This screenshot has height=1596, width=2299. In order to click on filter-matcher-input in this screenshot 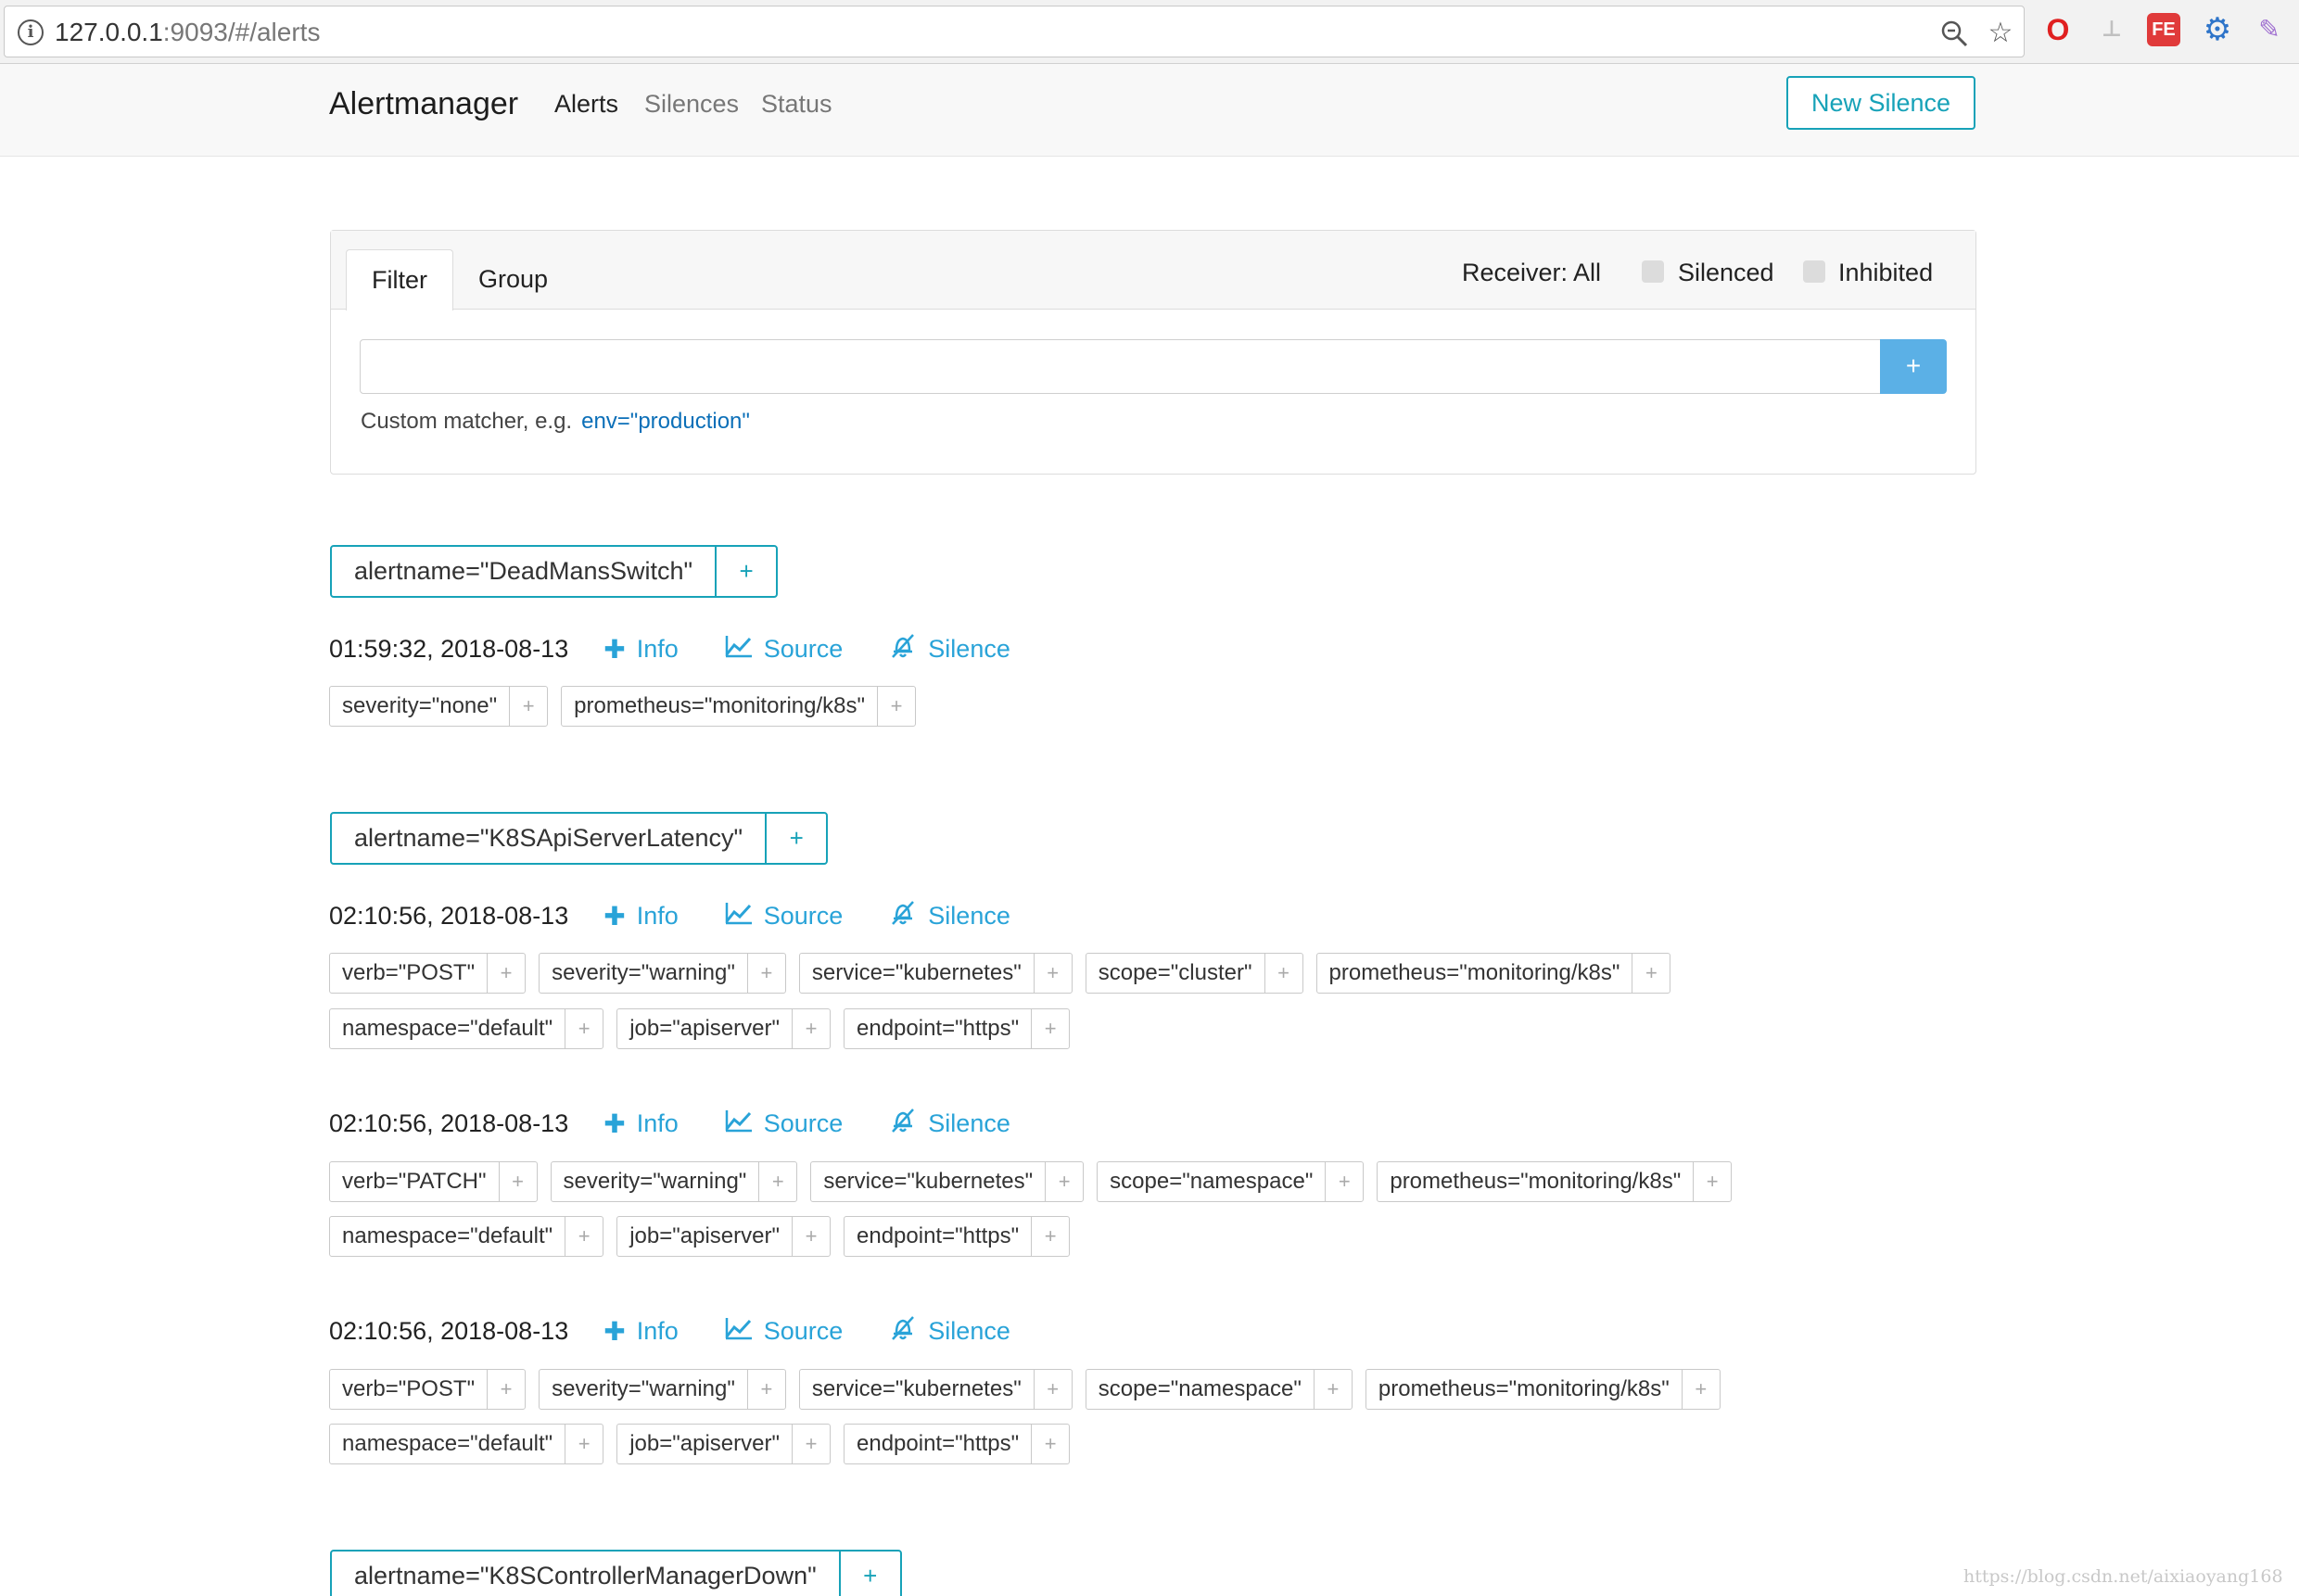, I will do `click(1121, 366)`.